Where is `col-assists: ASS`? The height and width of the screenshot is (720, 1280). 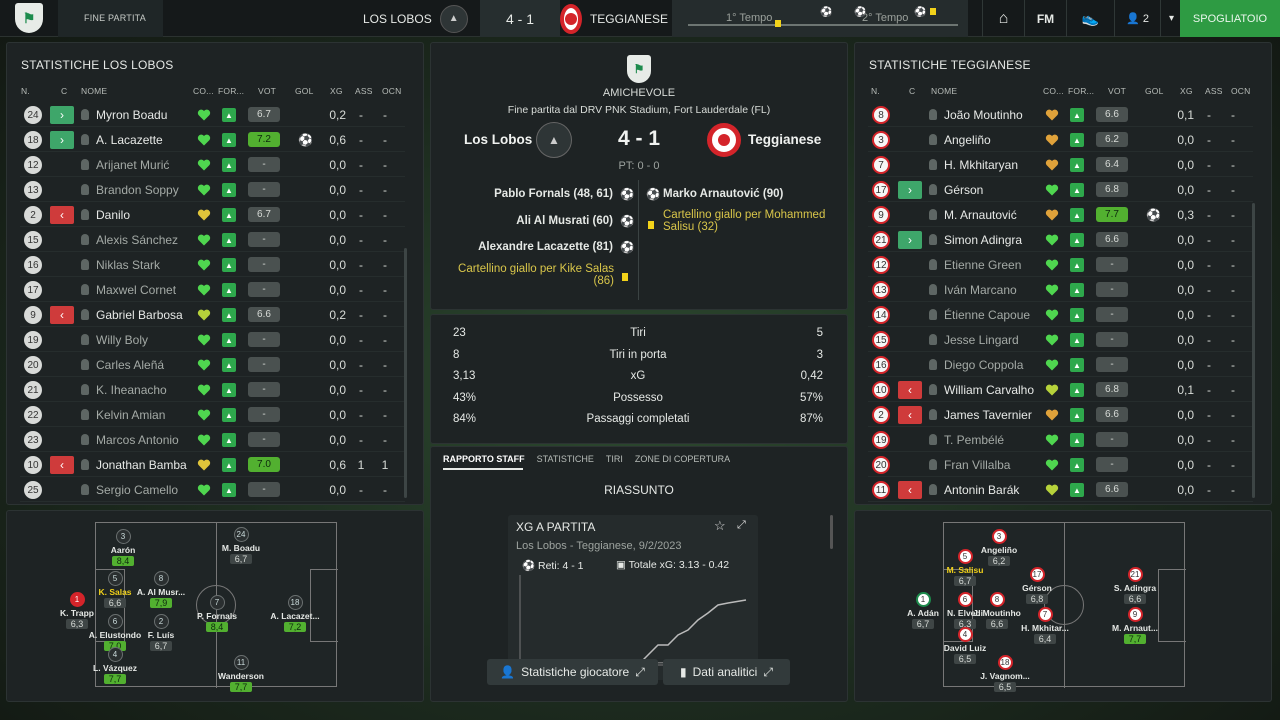
col-assists: ASS is located at coordinates (364, 91).